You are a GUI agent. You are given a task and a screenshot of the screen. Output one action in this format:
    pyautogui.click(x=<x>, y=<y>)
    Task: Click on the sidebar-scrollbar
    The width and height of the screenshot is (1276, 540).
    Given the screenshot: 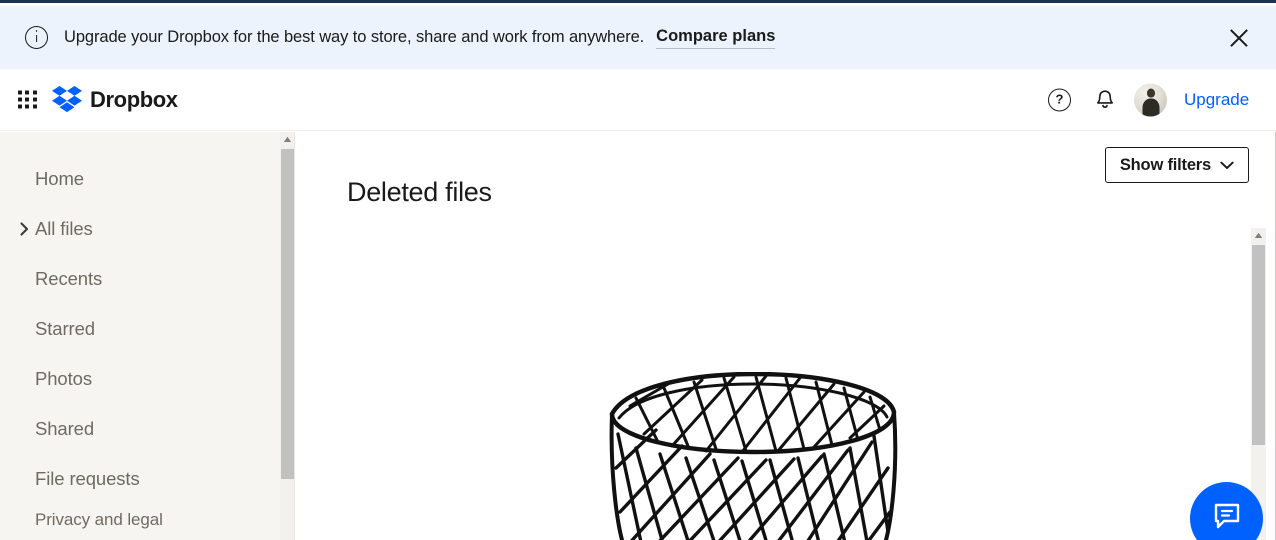 What is the action you would take?
    pyautogui.click(x=287, y=336)
    